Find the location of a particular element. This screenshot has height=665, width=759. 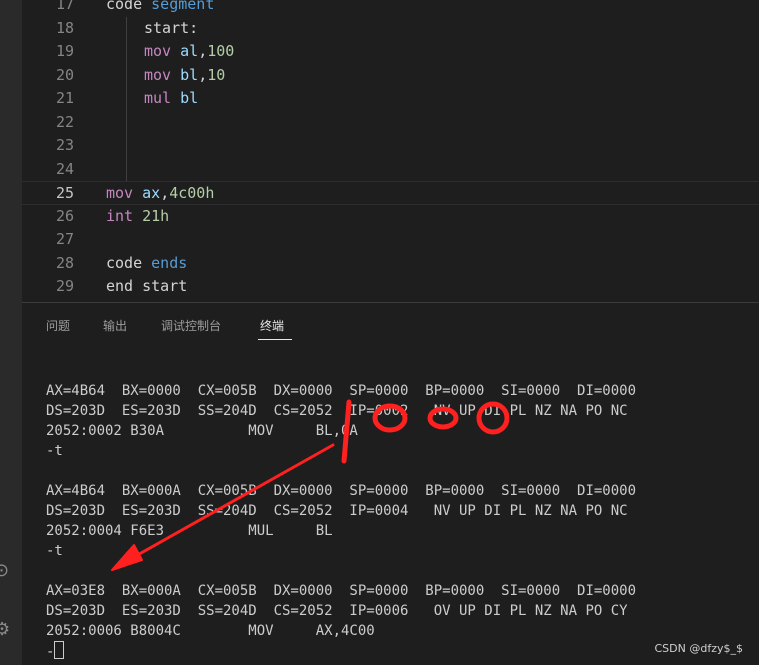

editor-line: 28 code ends is located at coordinates (390, 264).